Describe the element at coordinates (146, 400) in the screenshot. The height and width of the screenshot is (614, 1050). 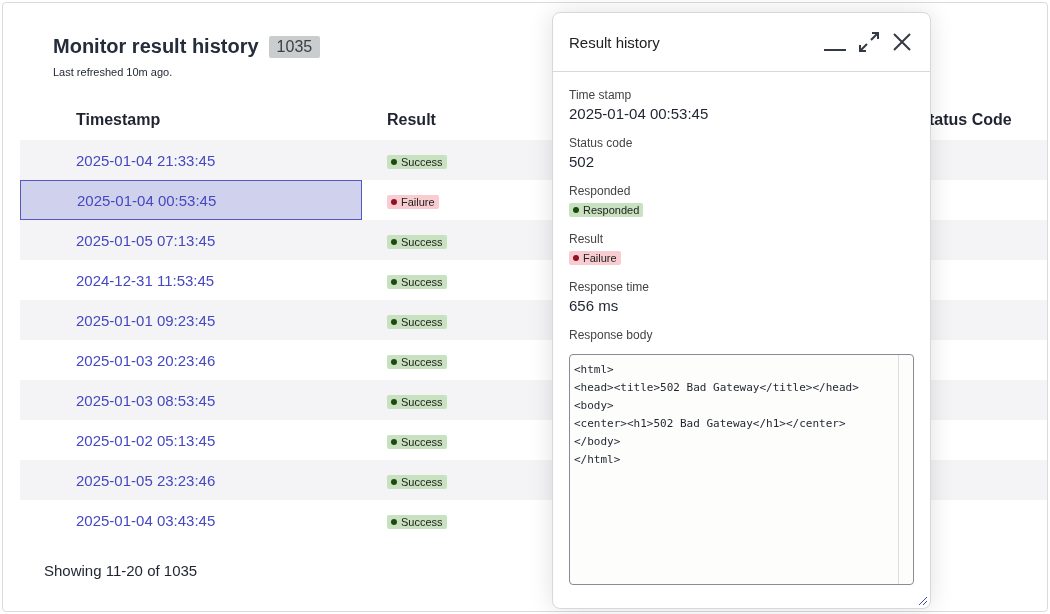
I see `timestamp-link: 2025-01-03 08:53:45` at that location.